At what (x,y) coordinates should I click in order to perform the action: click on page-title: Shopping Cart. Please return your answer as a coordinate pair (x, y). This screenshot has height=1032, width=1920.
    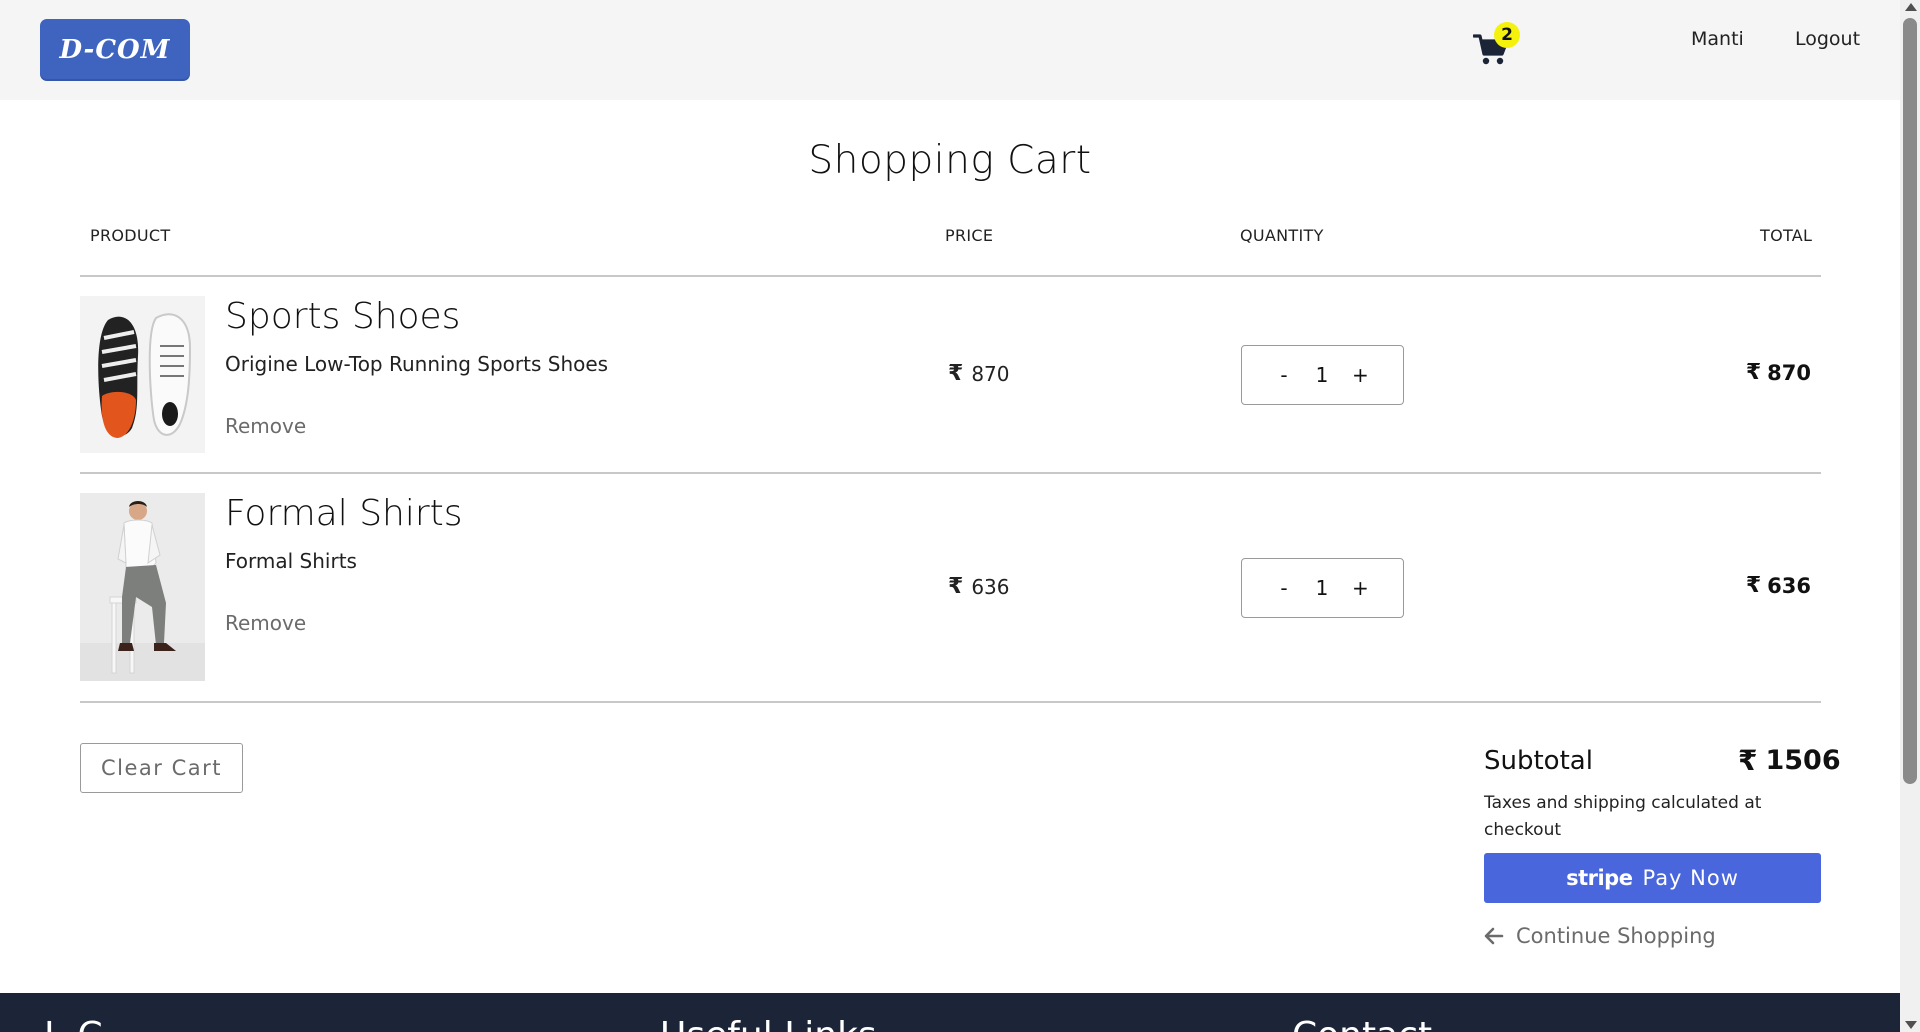
    Looking at the image, I should click on (950, 160).